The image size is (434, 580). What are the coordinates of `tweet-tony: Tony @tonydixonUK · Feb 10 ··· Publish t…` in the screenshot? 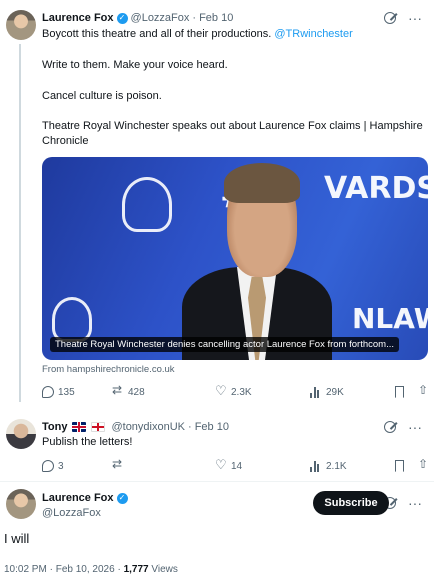 It's located at (217, 445).